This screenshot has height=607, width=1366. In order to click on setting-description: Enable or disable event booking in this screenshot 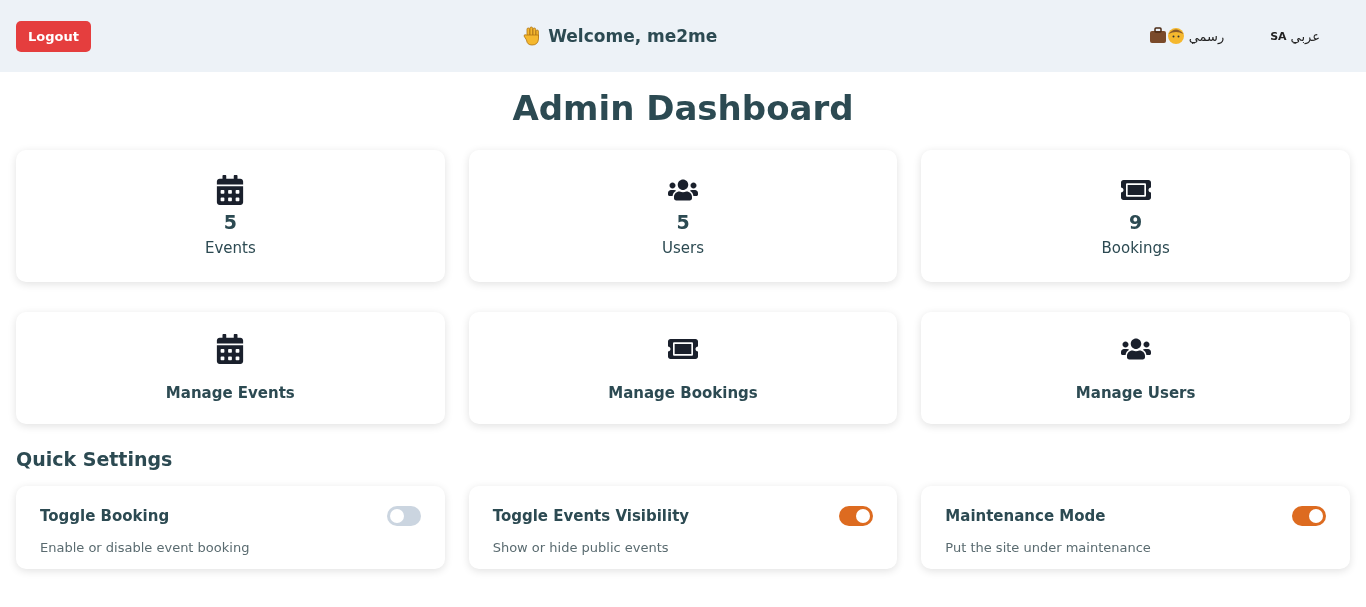, I will do `click(145, 547)`.